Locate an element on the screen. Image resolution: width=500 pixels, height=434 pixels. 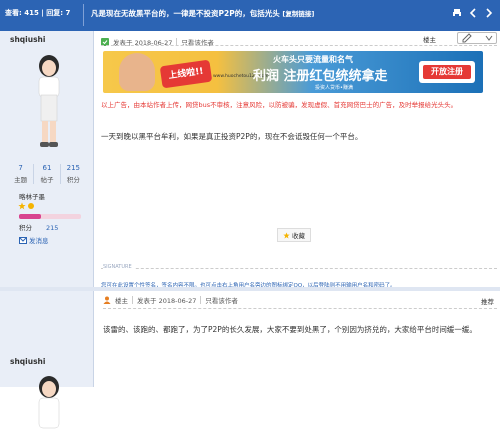
next-thread-icon is located at coordinates (489, 13).